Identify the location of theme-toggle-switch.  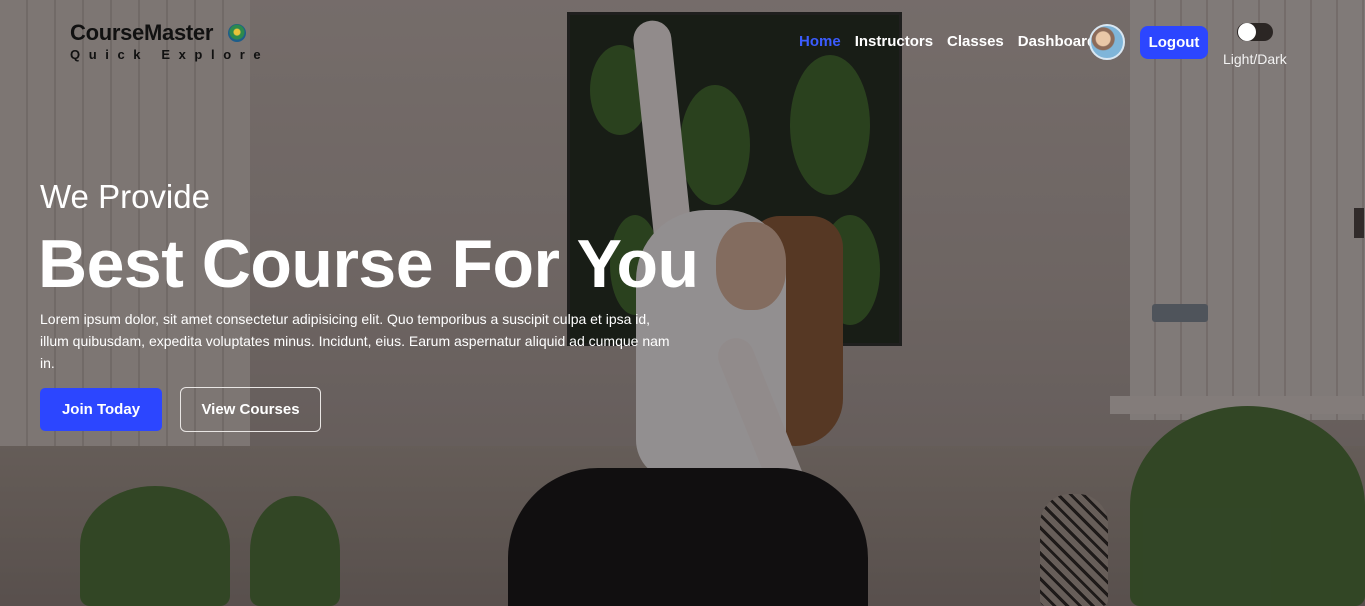
(1255, 32).